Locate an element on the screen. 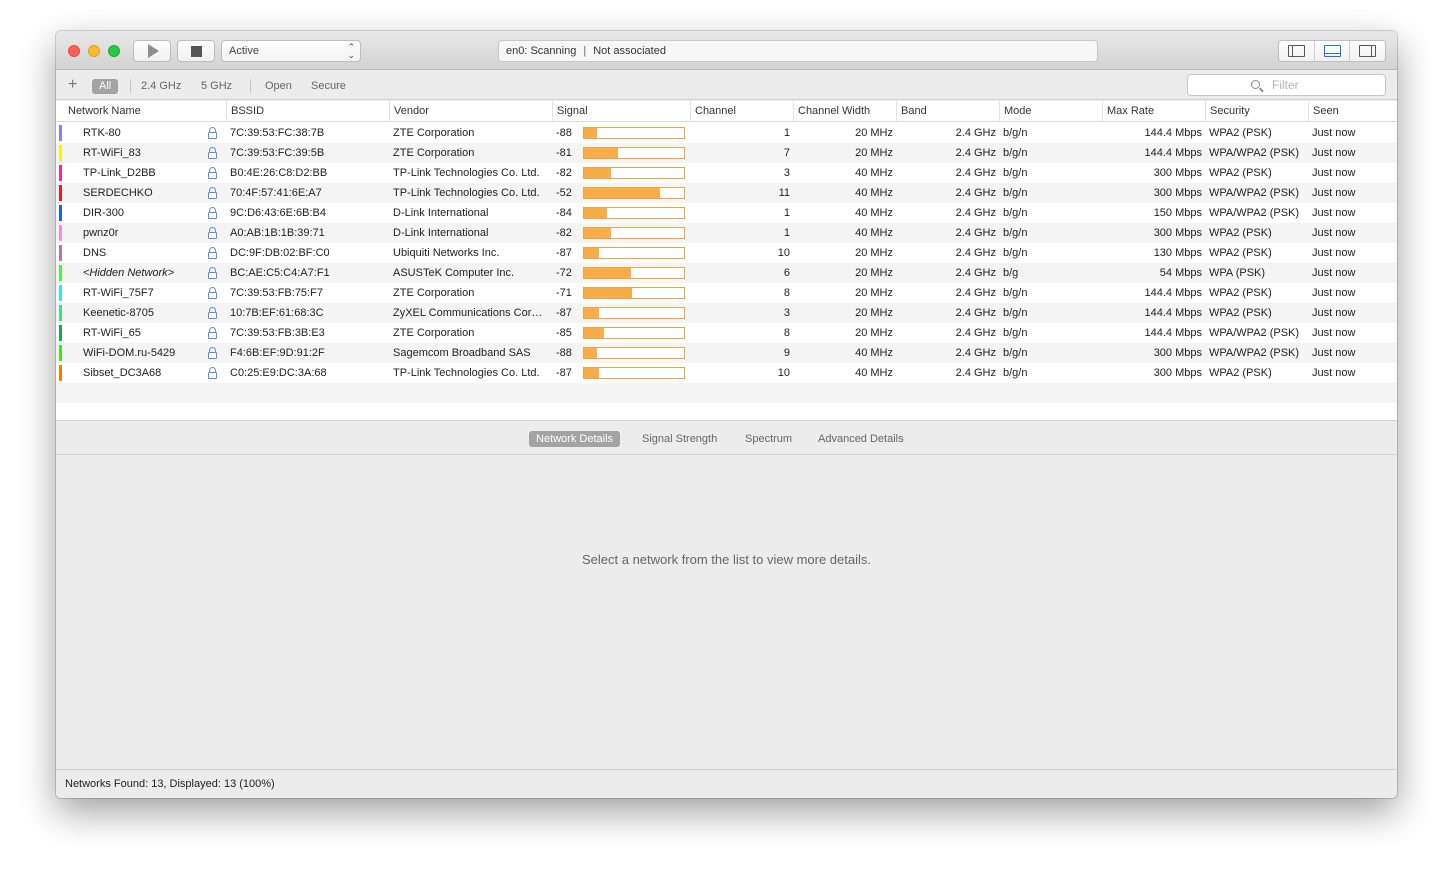 This screenshot has width=1453, height=878. cell-bssid: 7C:39:53:FC:38:7B is located at coordinates (277, 133).